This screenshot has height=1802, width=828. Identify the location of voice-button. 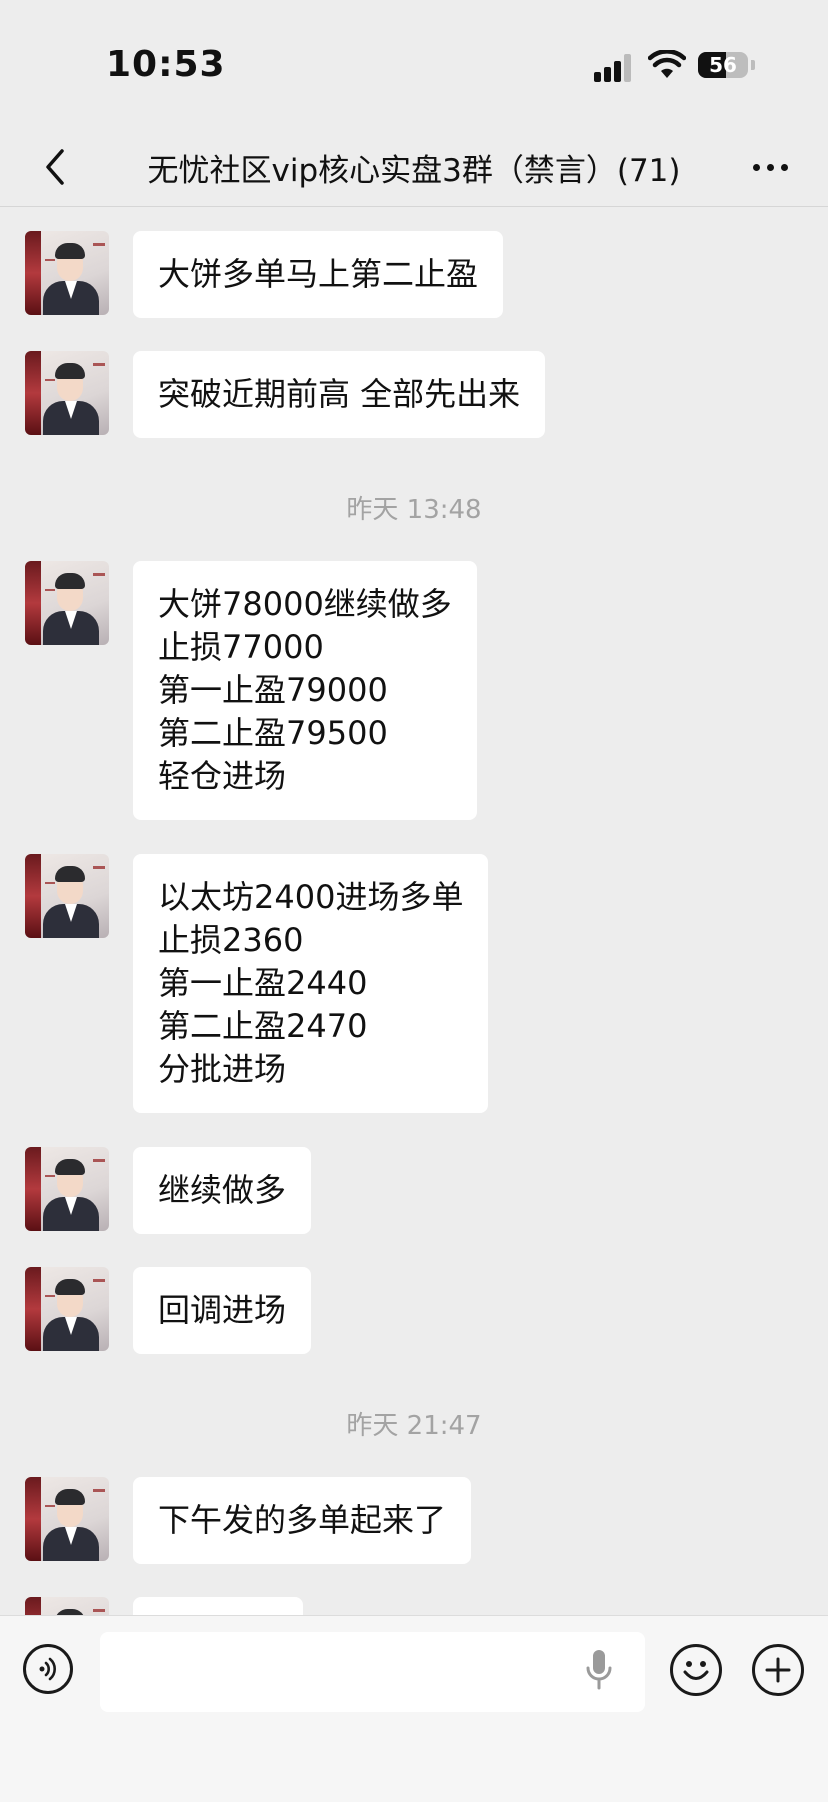
(48, 1669).